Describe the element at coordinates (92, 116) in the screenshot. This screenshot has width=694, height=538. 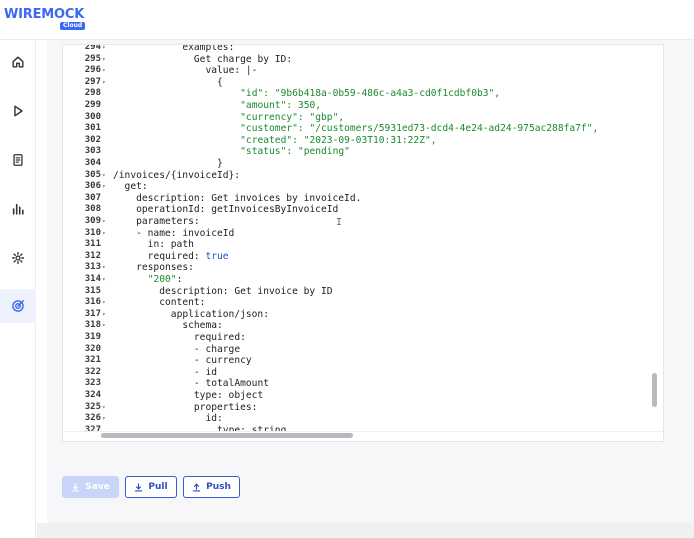
I see `line-number: 300` at that location.